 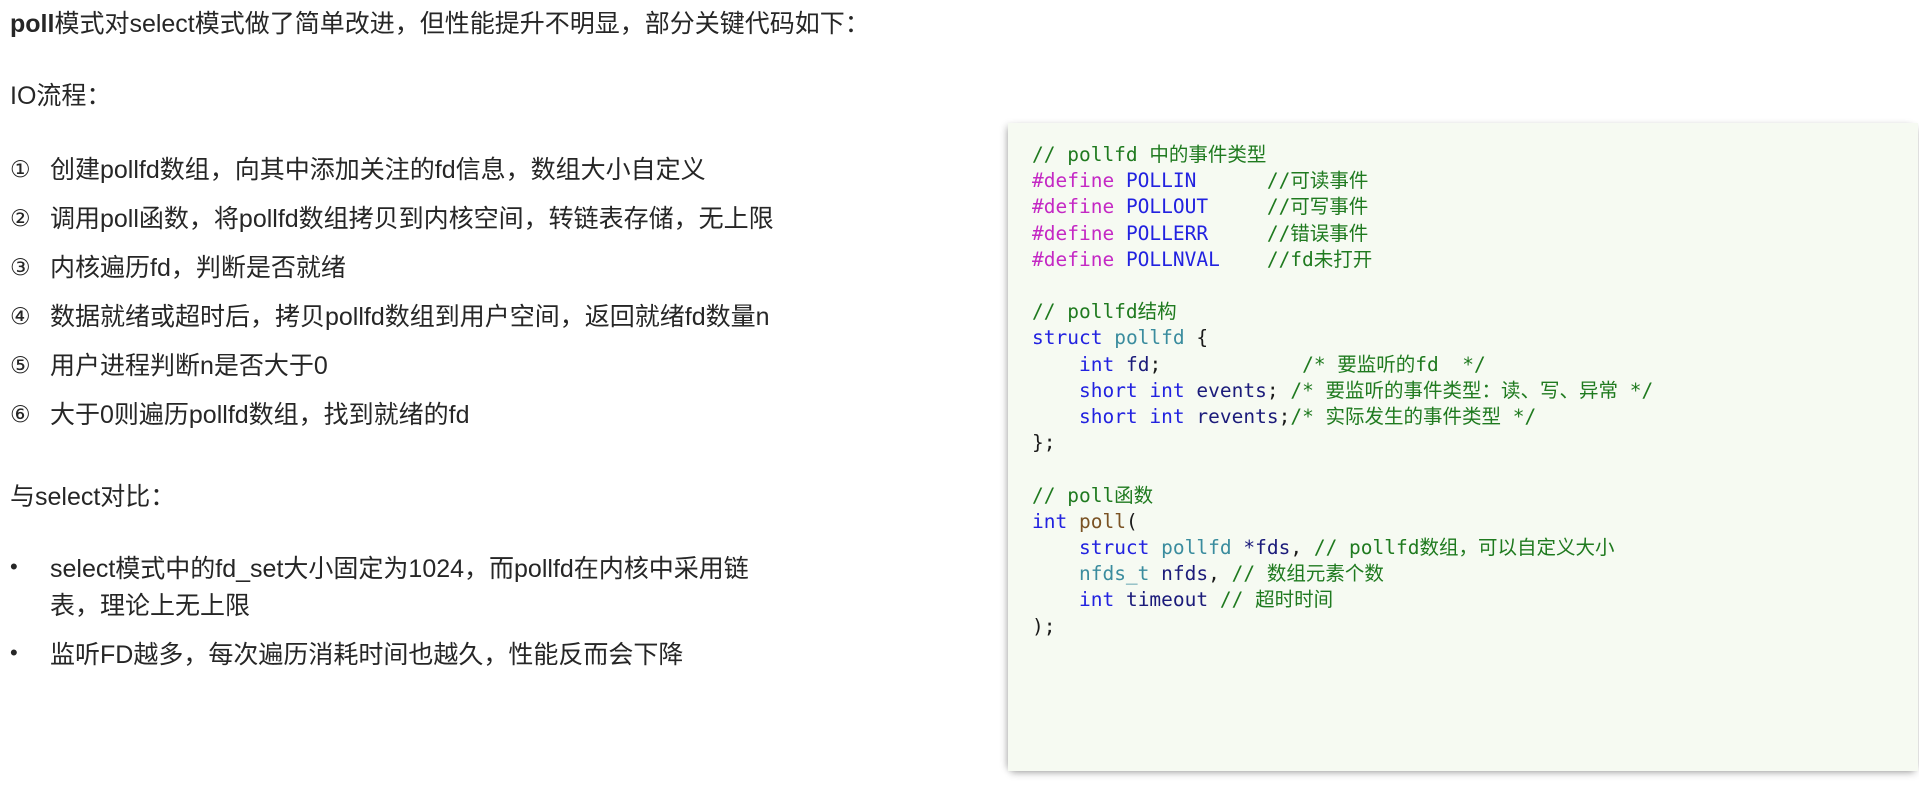 I want to click on step-text: 内核遍历fd，判断是否就绪, so click(x=198, y=268).